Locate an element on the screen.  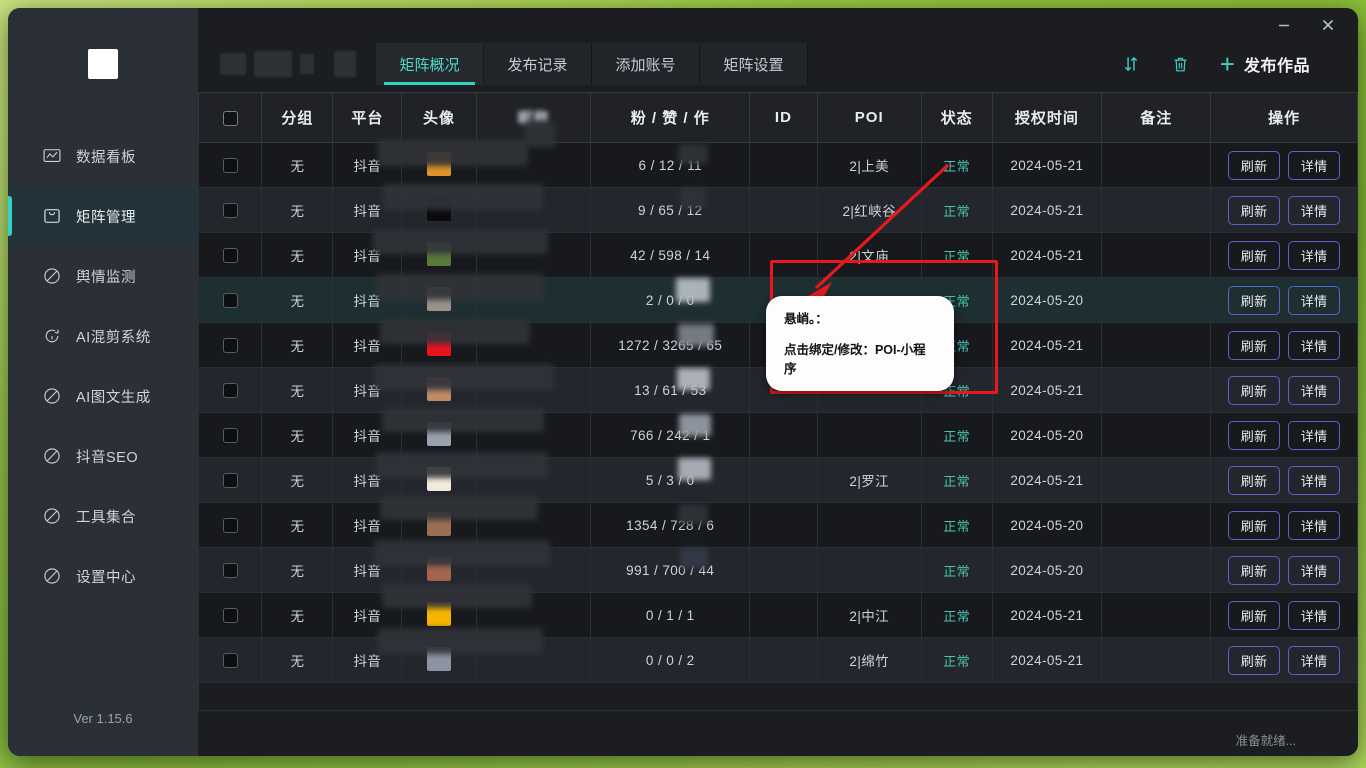
sidebar-item-ai-text-image: AI图文生成 is located at coordinates (103, 396).